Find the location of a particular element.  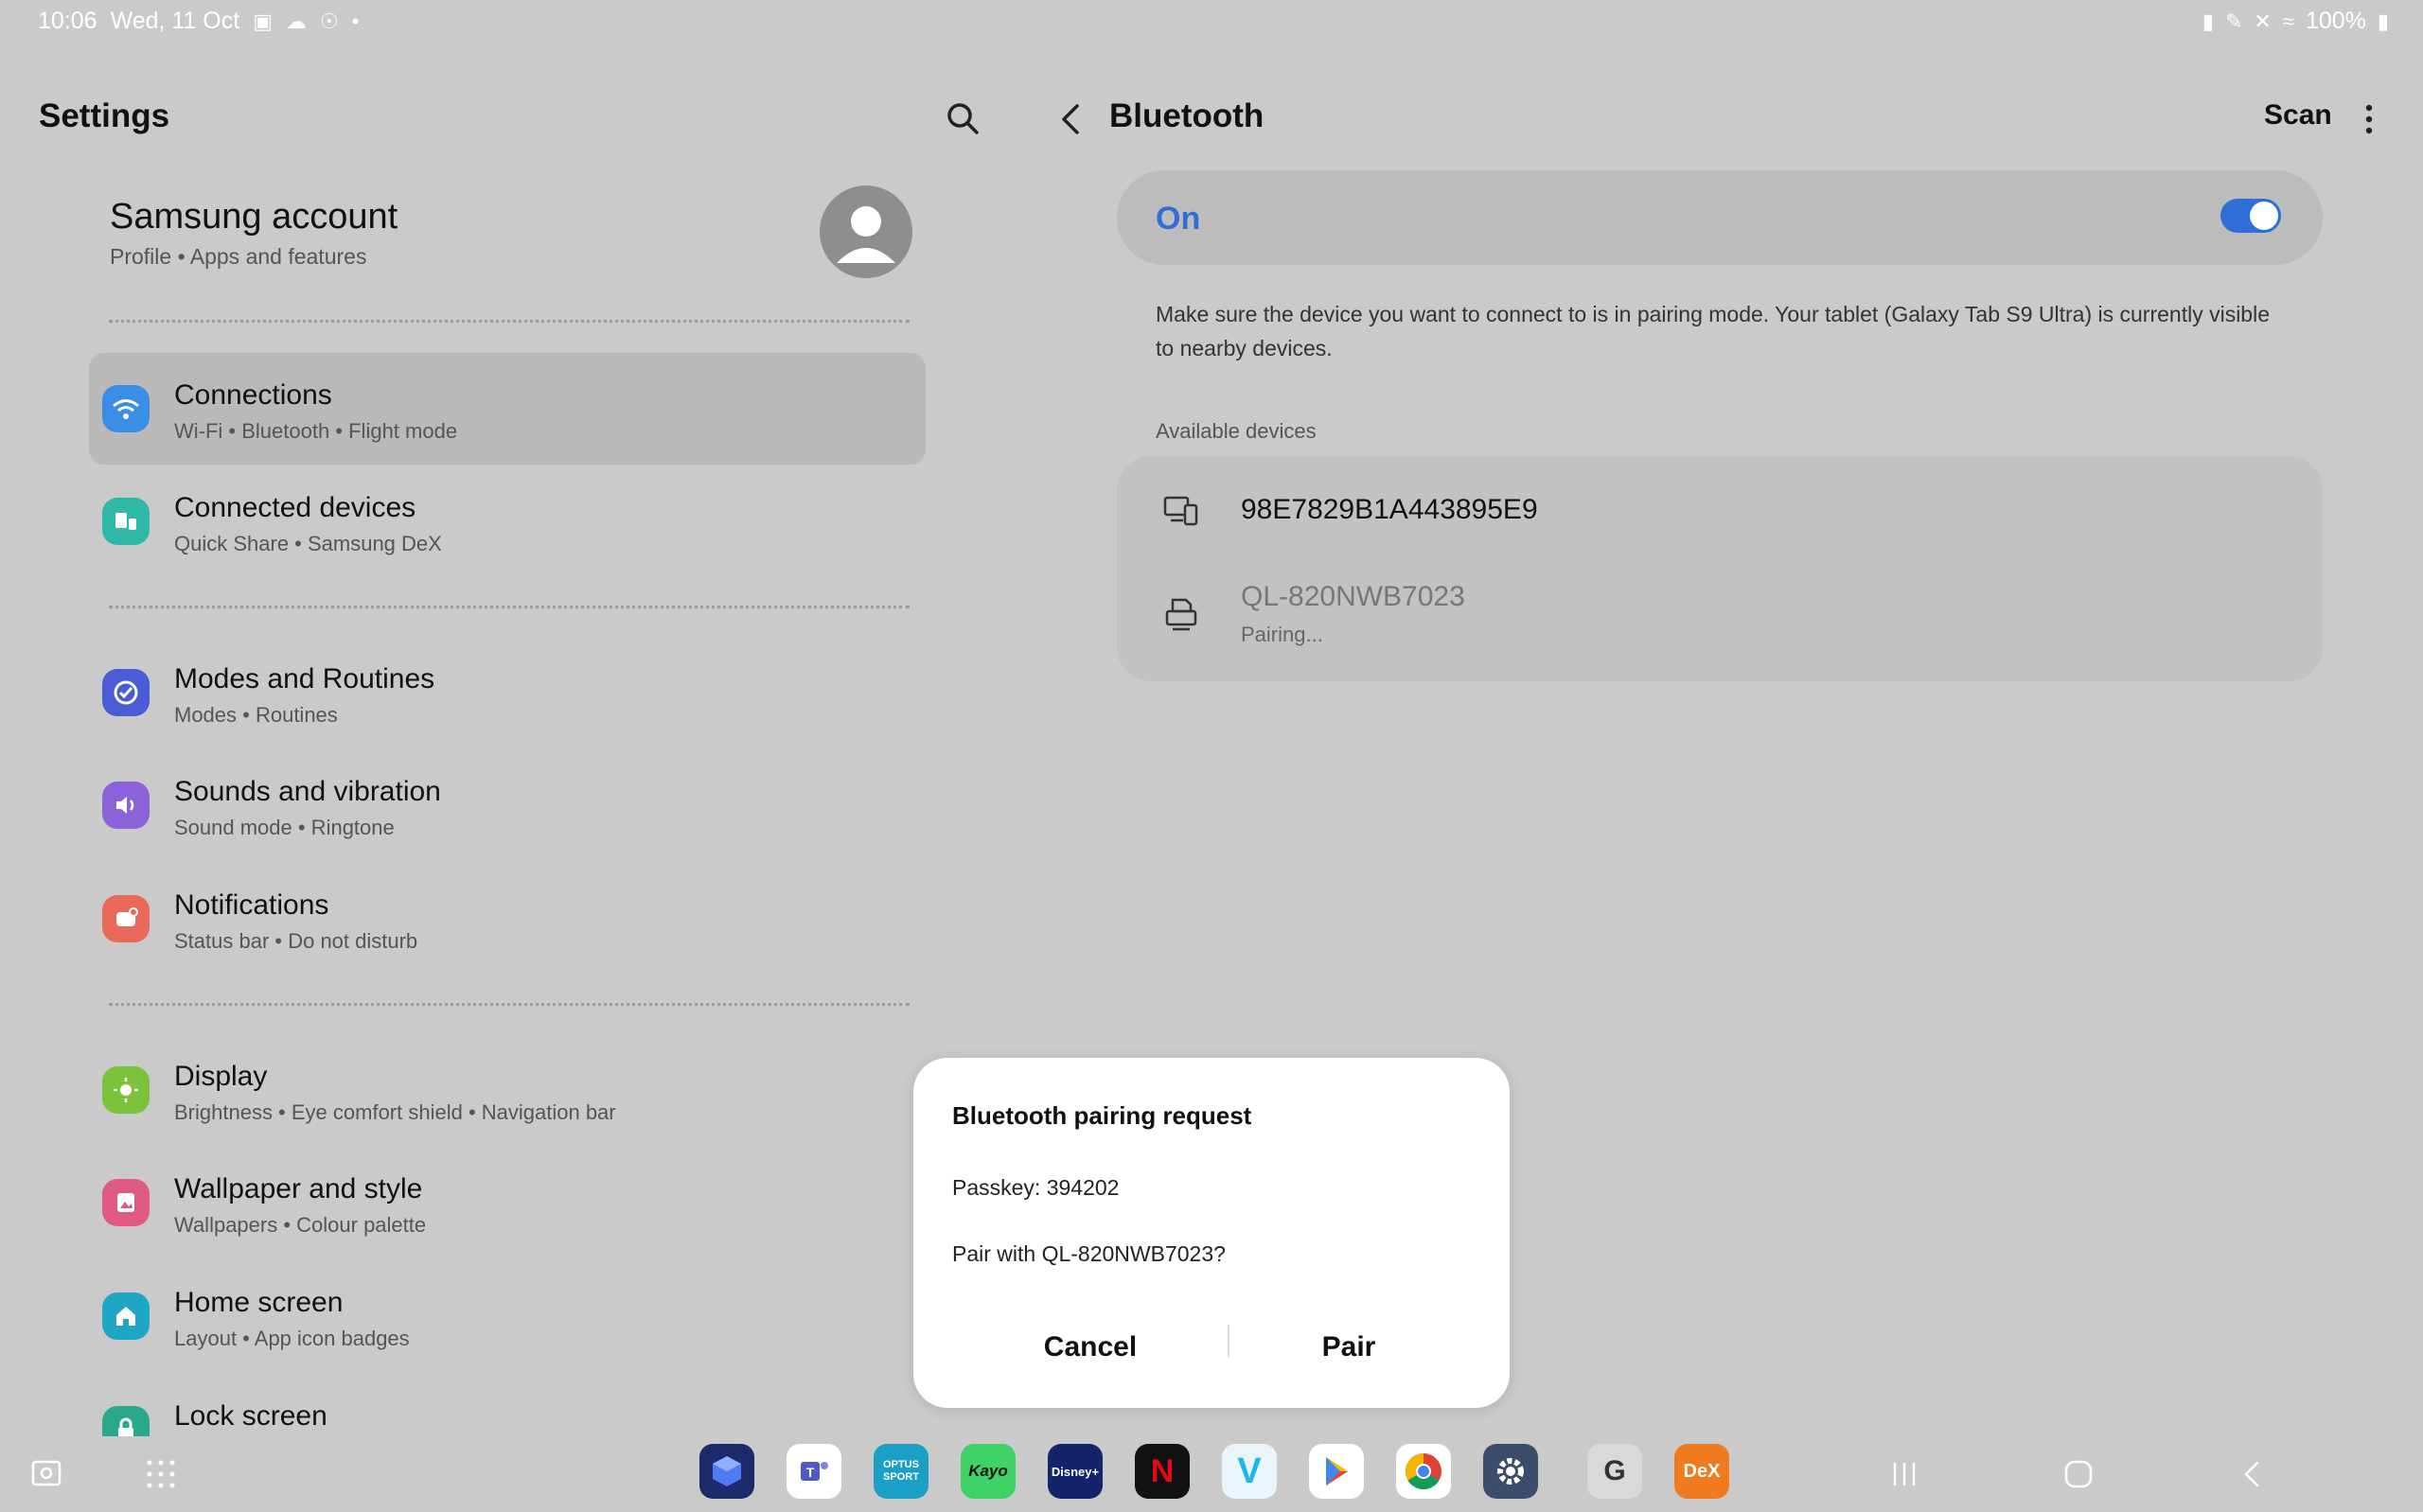

home-icon is located at coordinates (126, 1316).